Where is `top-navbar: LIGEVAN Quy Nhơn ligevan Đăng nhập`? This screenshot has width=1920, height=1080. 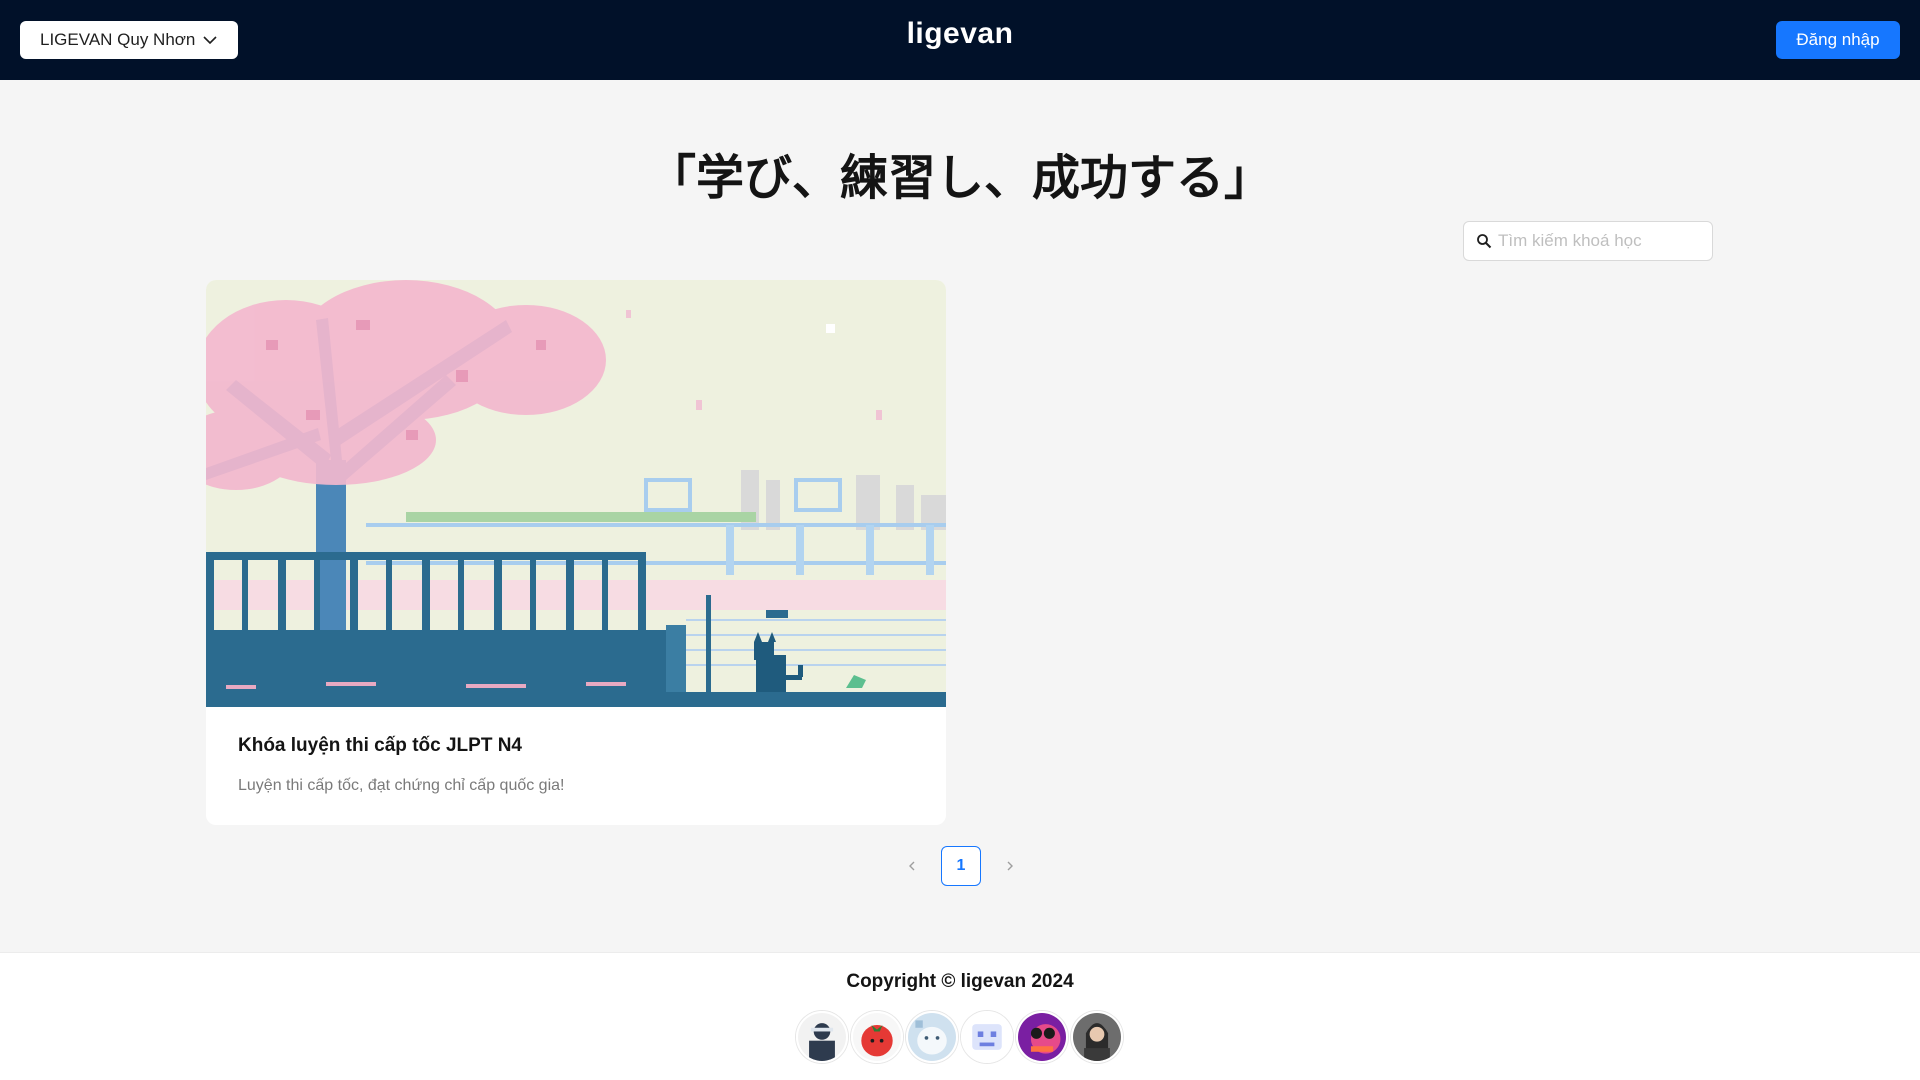
top-navbar: LIGEVAN Quy Nhơn ligevan Đăng nhập is located at coordinates (960, 40).